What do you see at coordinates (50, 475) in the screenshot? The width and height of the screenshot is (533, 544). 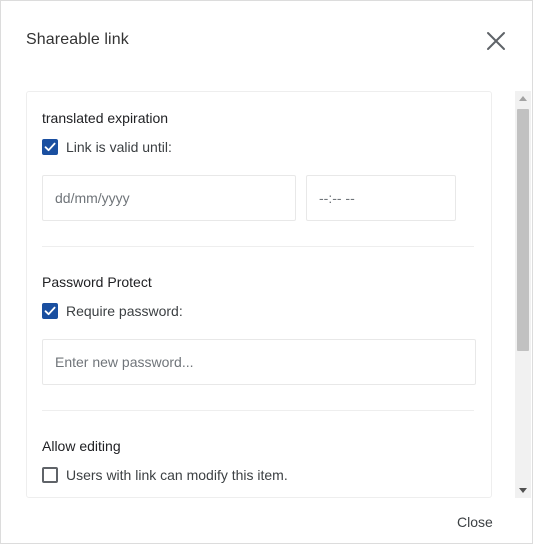 I see `editing-checkbox` at bounding box center [50, 475].